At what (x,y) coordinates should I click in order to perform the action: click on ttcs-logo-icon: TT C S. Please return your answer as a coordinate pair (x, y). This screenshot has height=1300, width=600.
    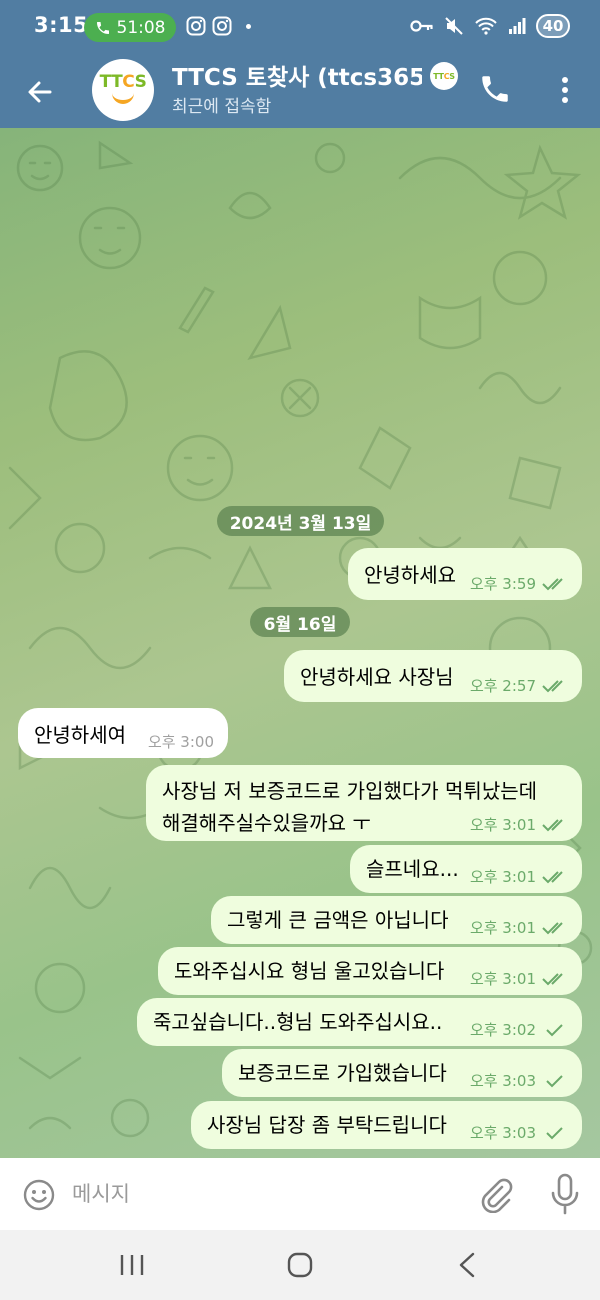
    Looking at the image, I should click on (444, 76).